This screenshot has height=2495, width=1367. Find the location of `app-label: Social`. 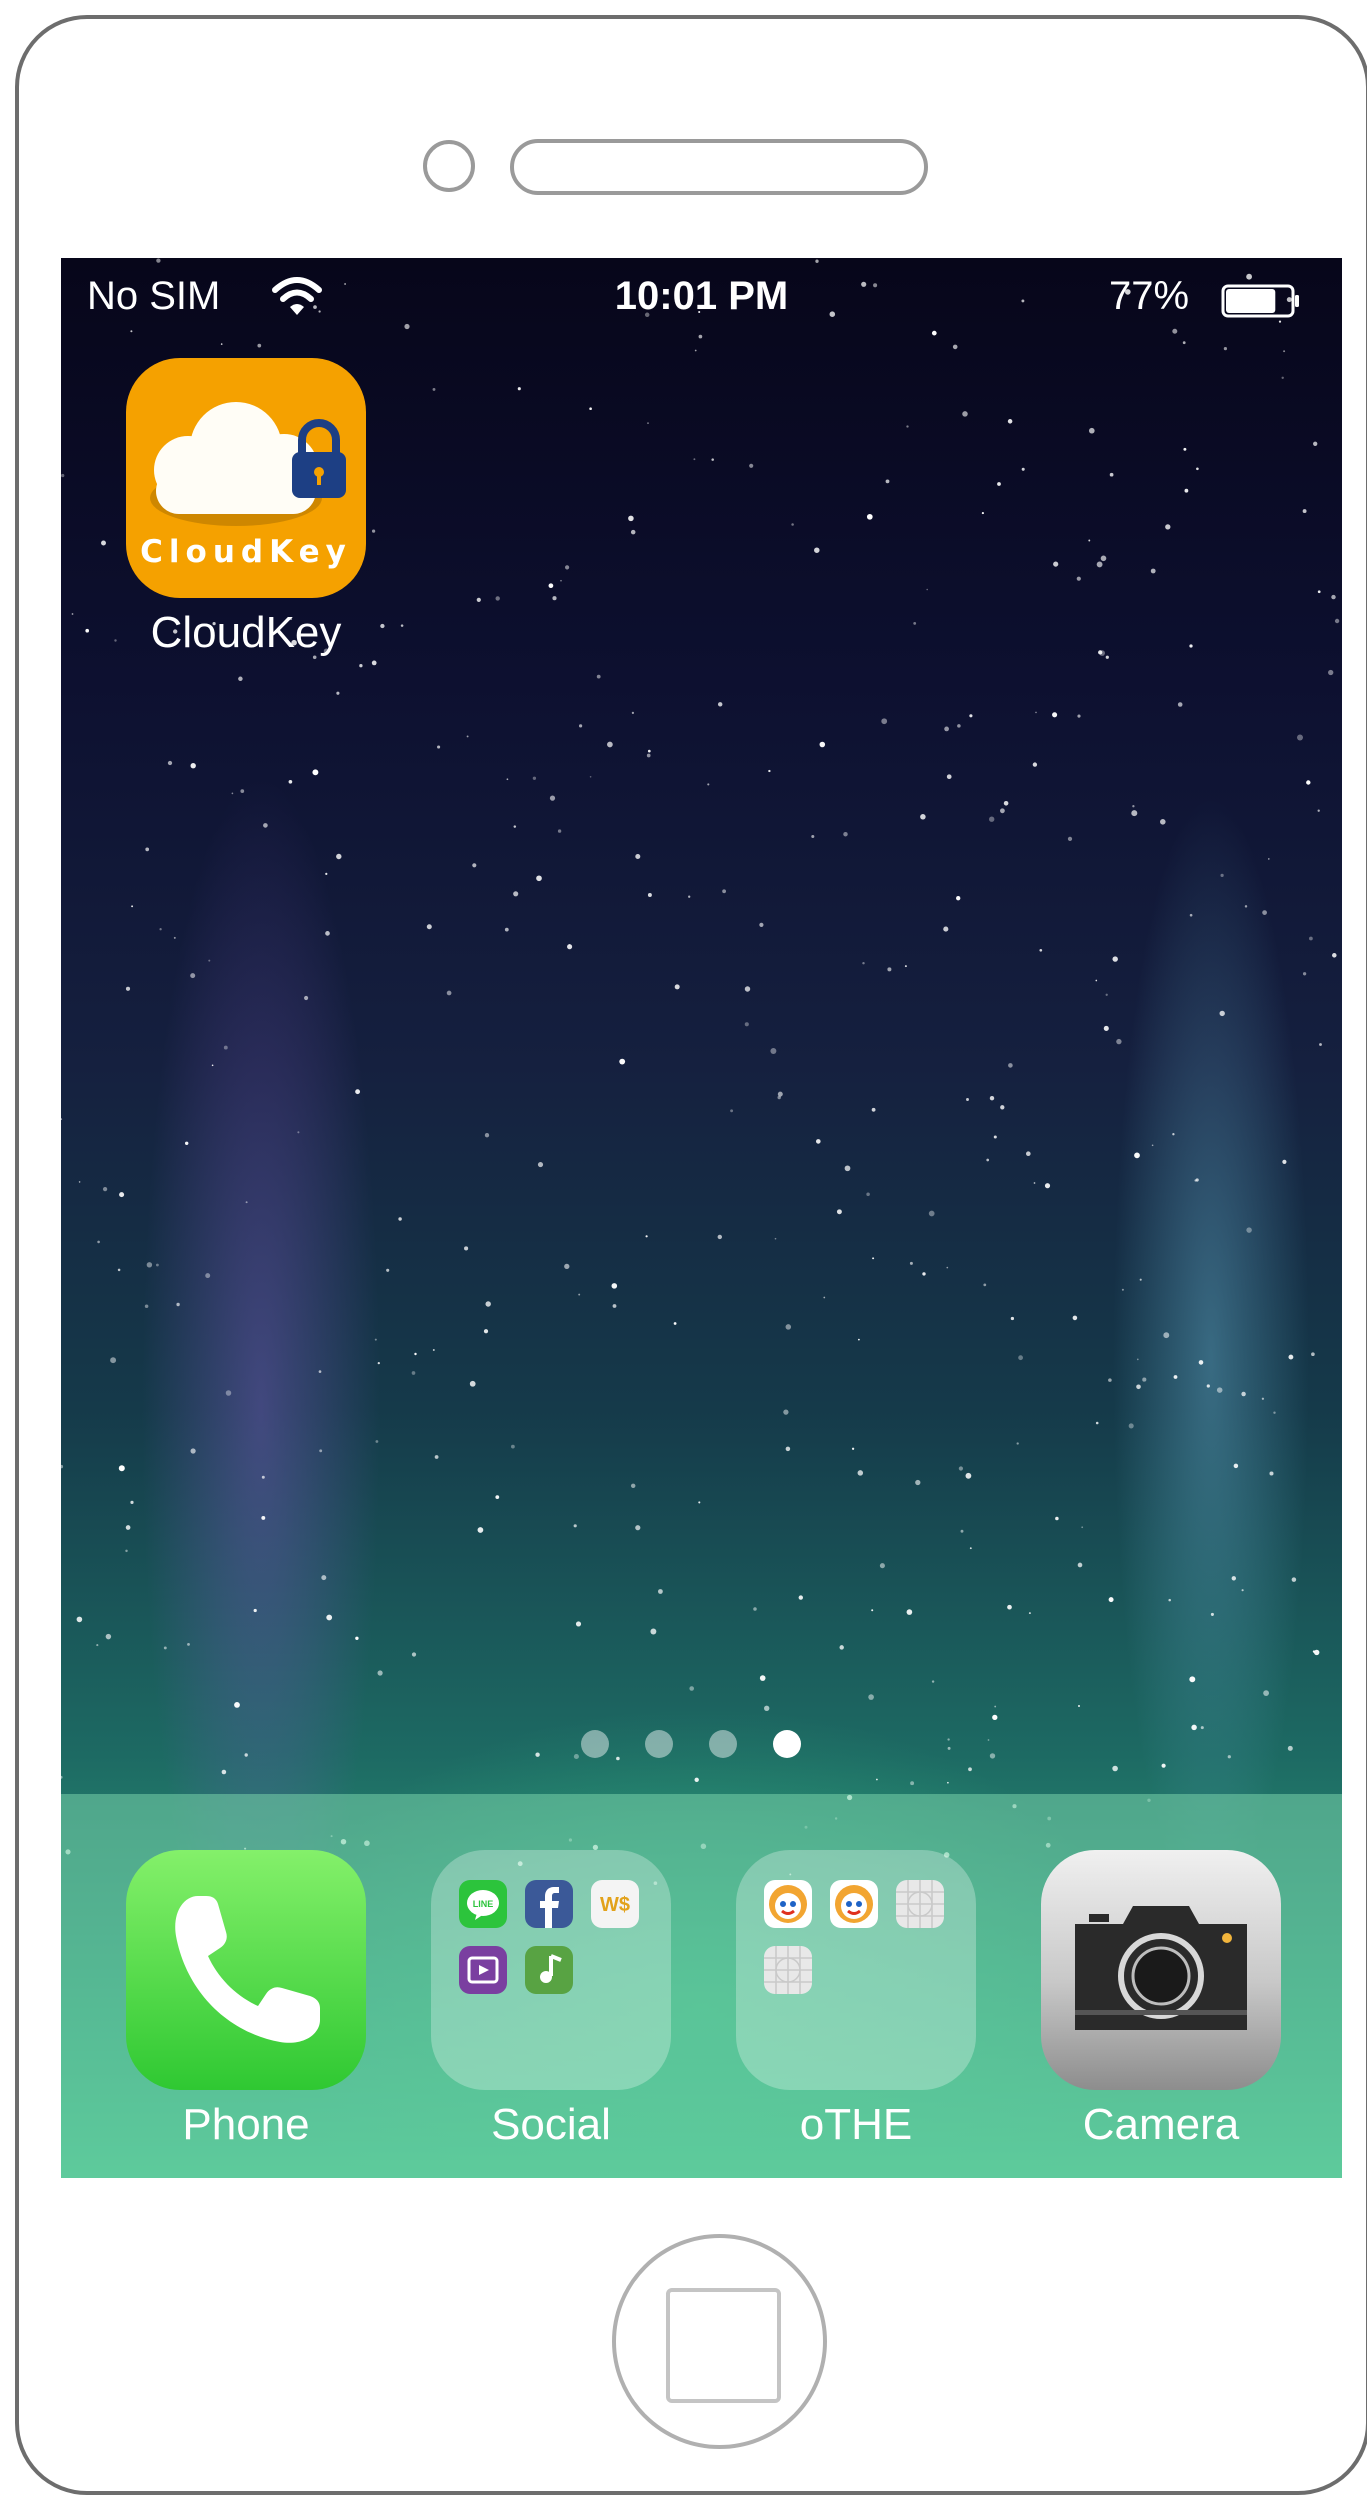

app-label: Social is located at coordinates (551, 2124).